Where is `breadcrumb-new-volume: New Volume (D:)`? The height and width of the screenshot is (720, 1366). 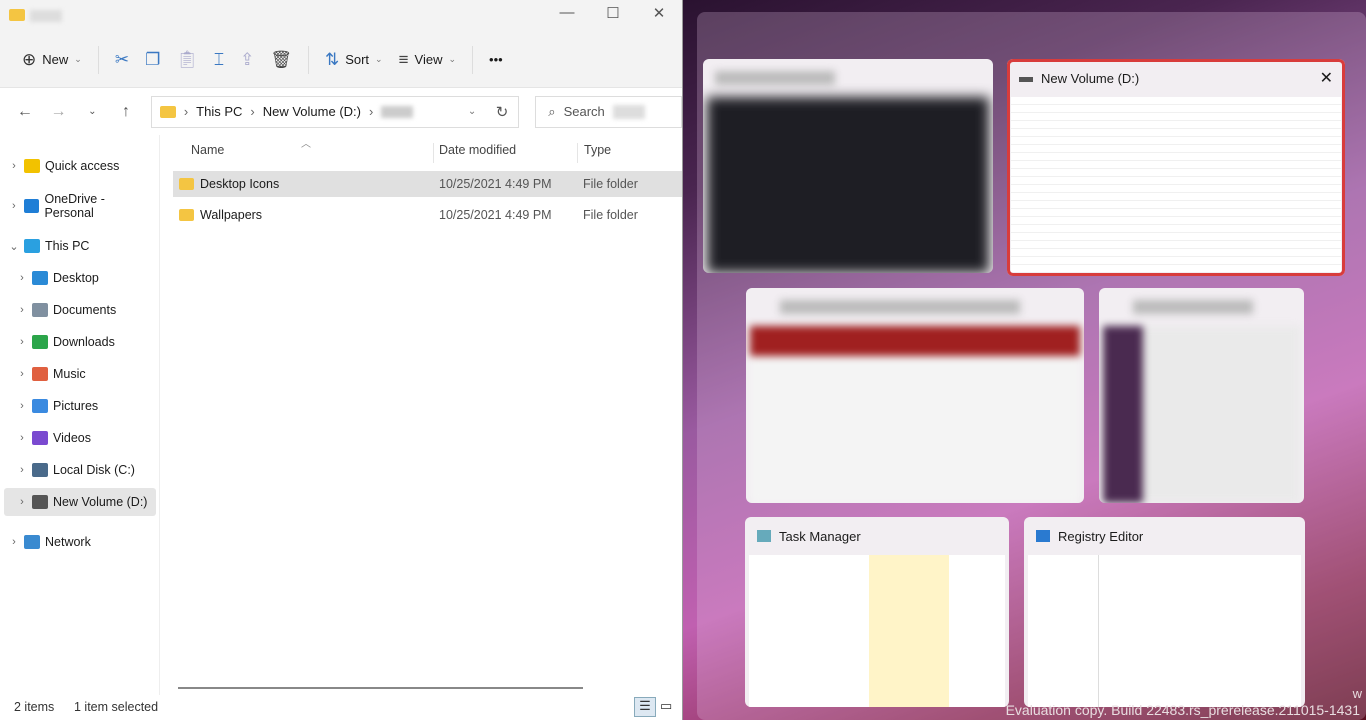 breadcrumb-new-volume: New Volume (D:) is located at coordinates (312, 111).